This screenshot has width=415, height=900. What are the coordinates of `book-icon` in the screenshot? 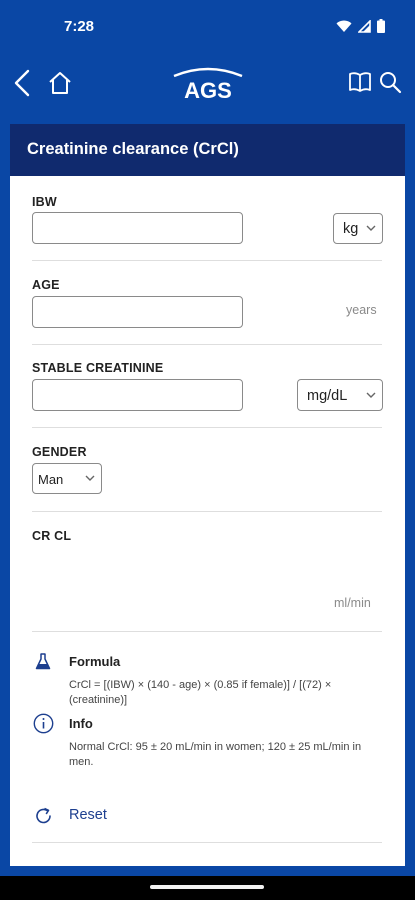 It's located at (360, 82).